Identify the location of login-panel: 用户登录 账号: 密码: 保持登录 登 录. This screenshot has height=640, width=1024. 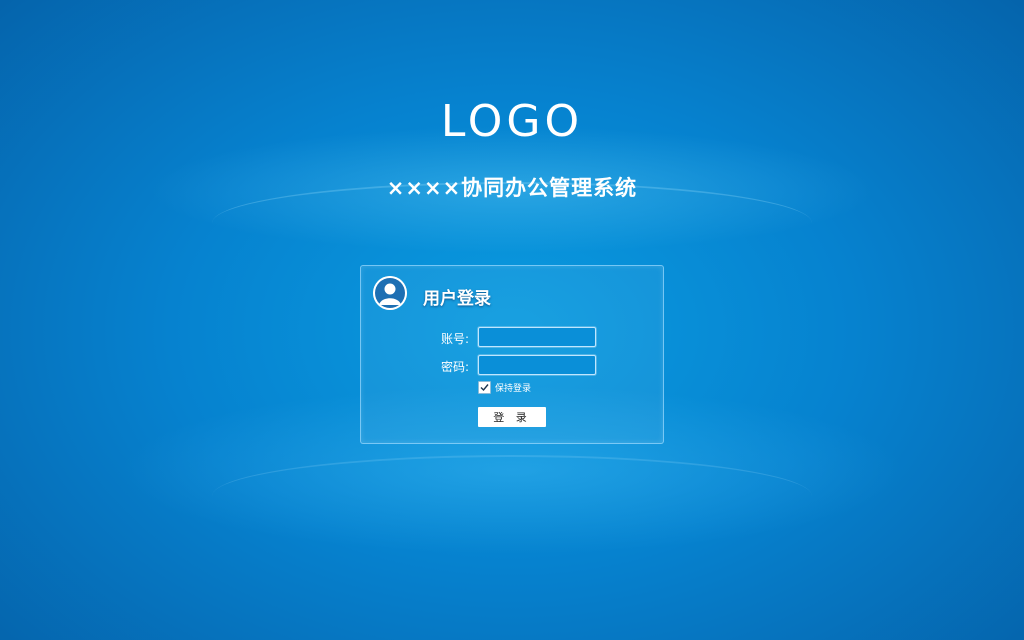
(512, 354).